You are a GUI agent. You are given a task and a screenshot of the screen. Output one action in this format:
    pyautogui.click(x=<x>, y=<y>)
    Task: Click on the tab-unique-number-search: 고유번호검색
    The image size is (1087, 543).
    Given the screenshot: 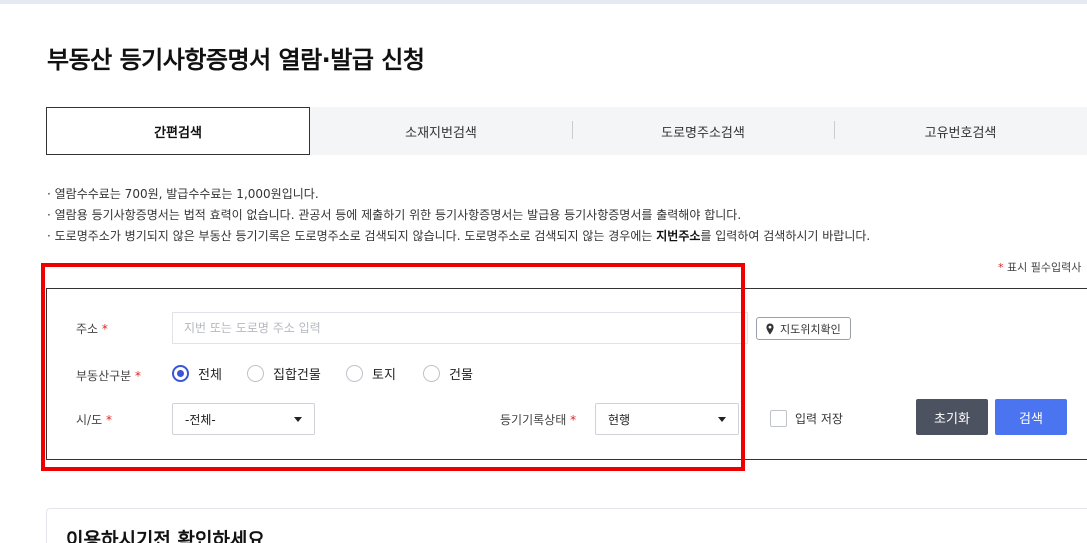 What is the action you would take?
    pyautogui.click(x=960, y=131)
    